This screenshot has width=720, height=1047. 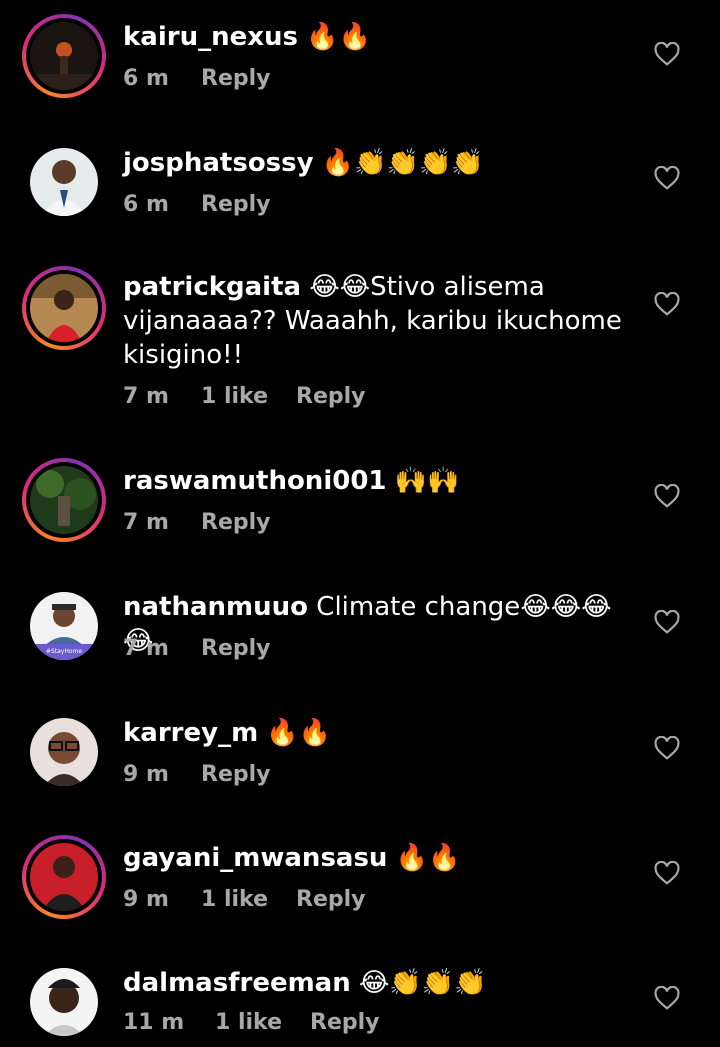 What do you see at coordinates (360, 62) in the screenshot?
I see `comment-item: kairu_nexus 🔥🔥 6 m Reply` at bounding box center [360, 62].